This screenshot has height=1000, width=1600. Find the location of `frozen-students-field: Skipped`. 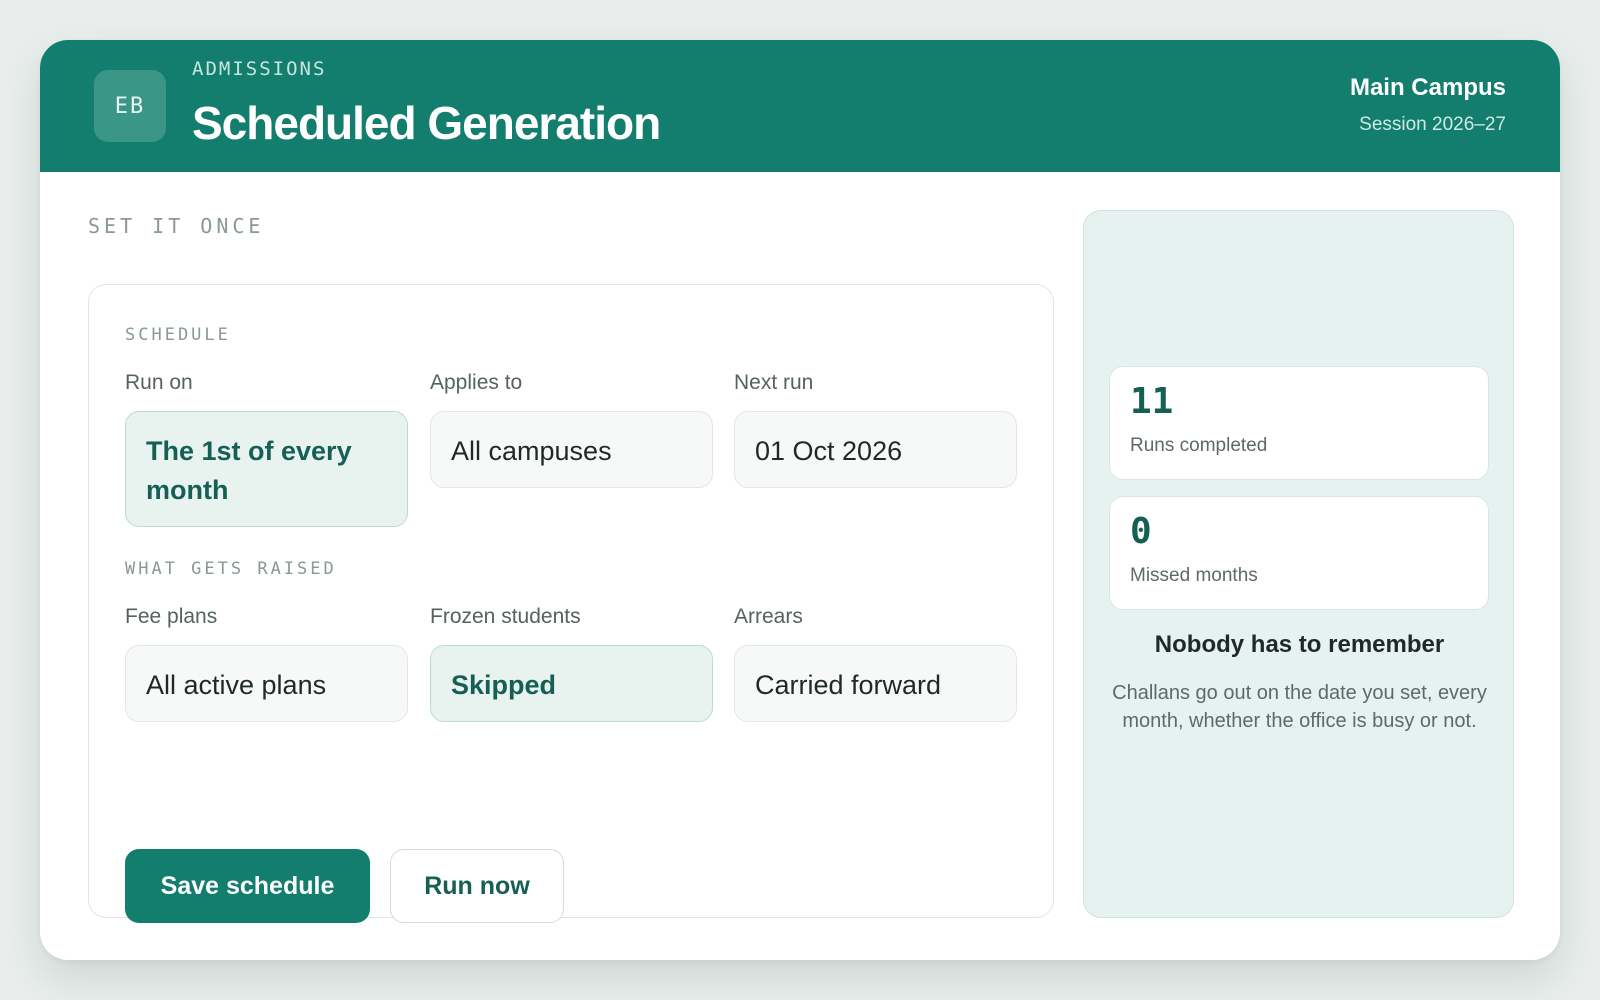

frozen-students-field: Skipped is located at coordinates (571, 683).